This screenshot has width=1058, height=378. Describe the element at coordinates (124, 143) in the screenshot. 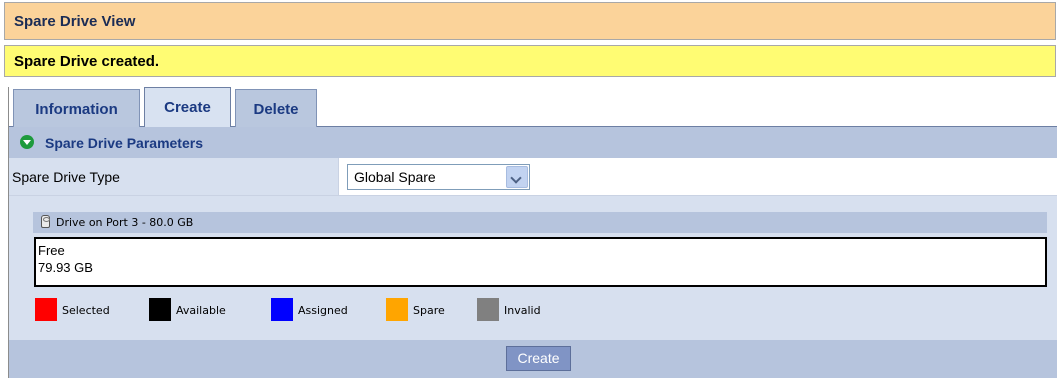

I see `section-title: Spare Drive Parameters` at that location.